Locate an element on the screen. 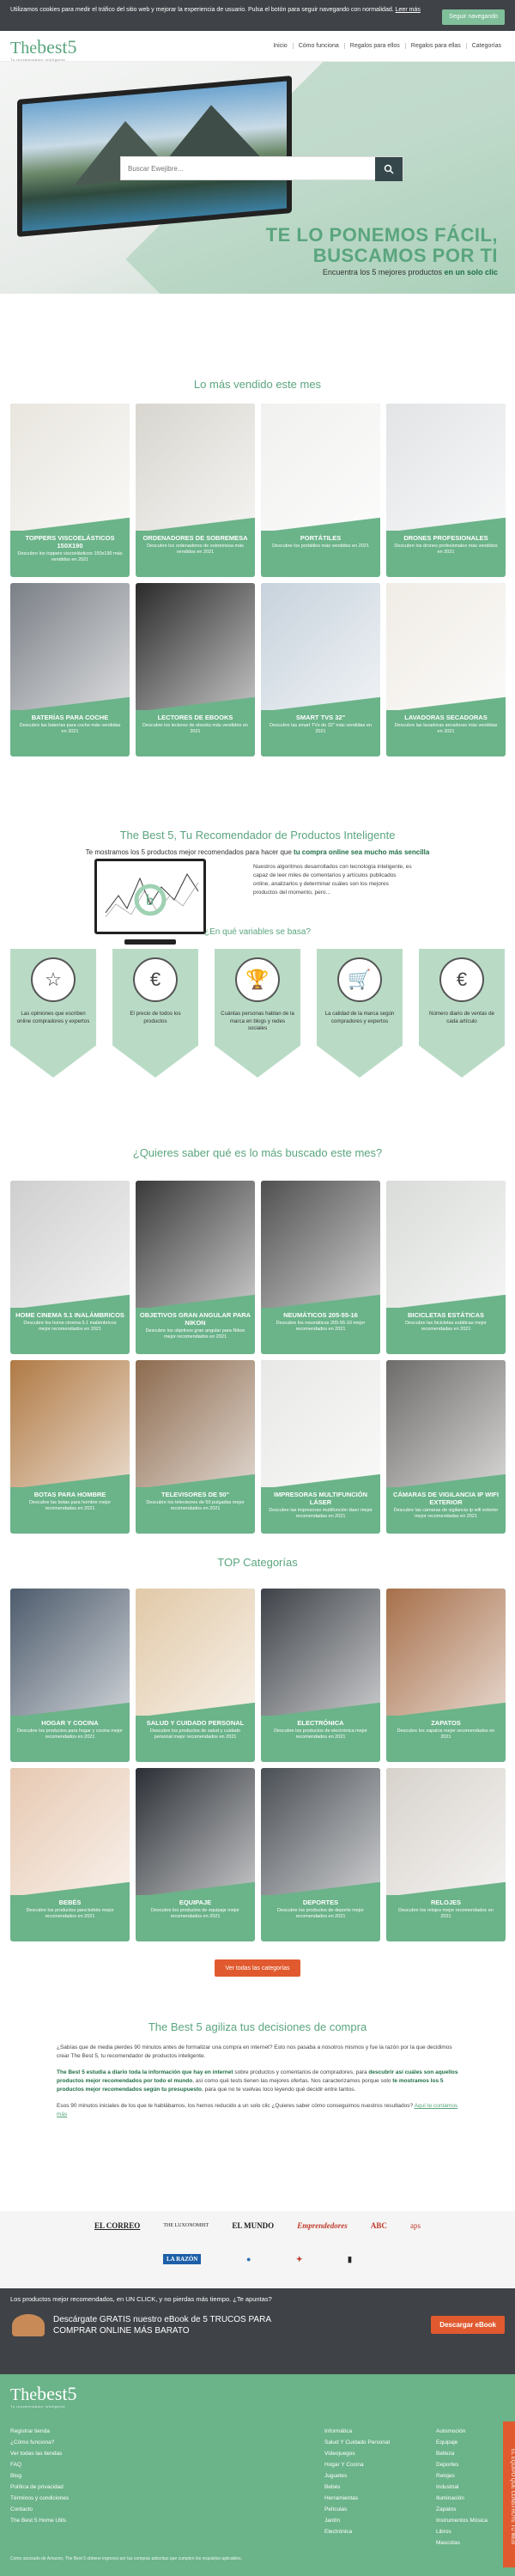  euro-coin-icon: € is located at coordinates (461, 980).